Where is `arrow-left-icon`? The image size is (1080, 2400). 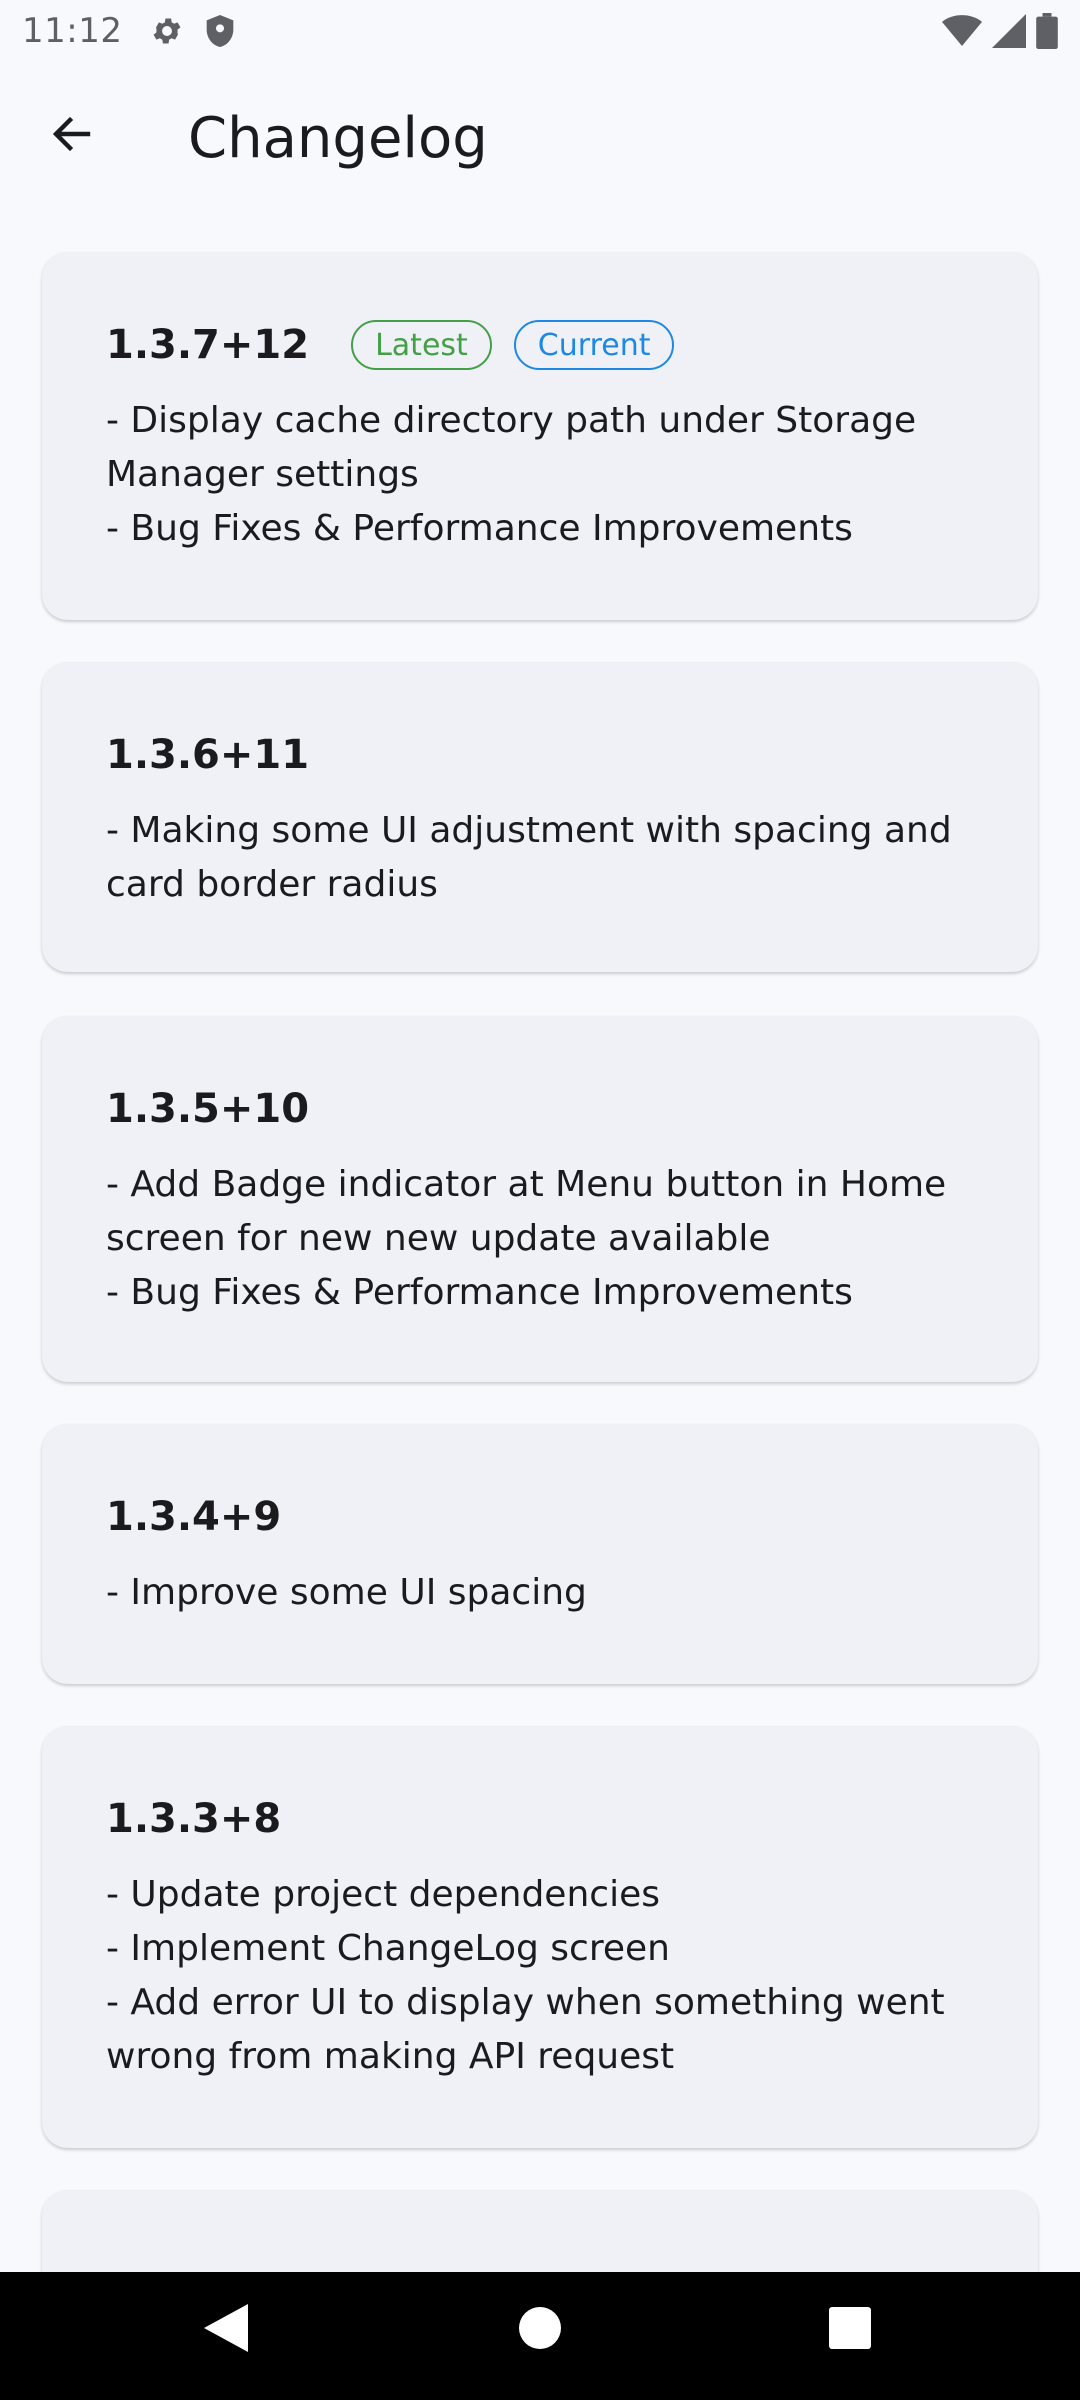 arrow-left-icon is located at coordinates (72, 136).